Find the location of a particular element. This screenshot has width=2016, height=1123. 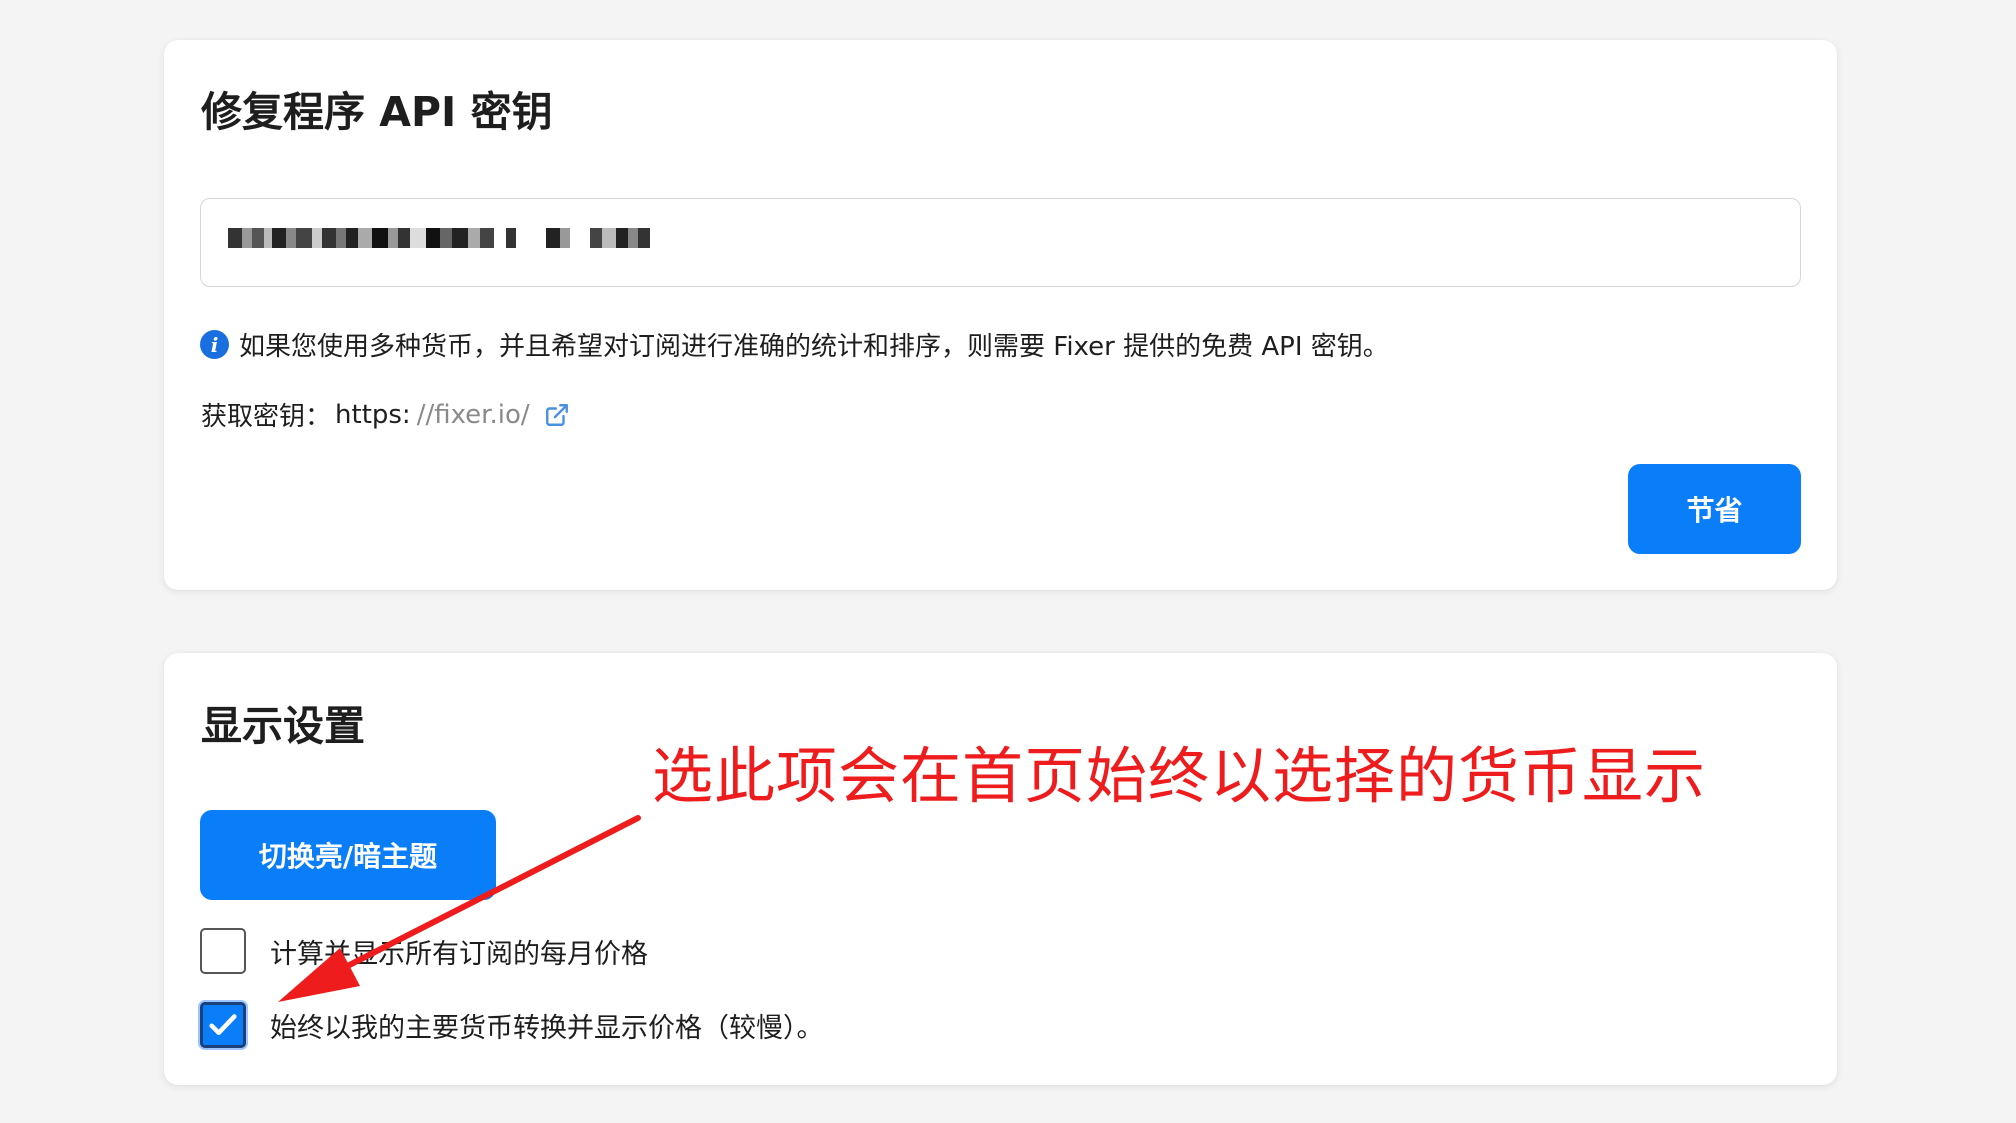

convert-currency-label: 始终以我的主要货币转换并显示价格（较慢）。 is located at coordinates (547, 1028).